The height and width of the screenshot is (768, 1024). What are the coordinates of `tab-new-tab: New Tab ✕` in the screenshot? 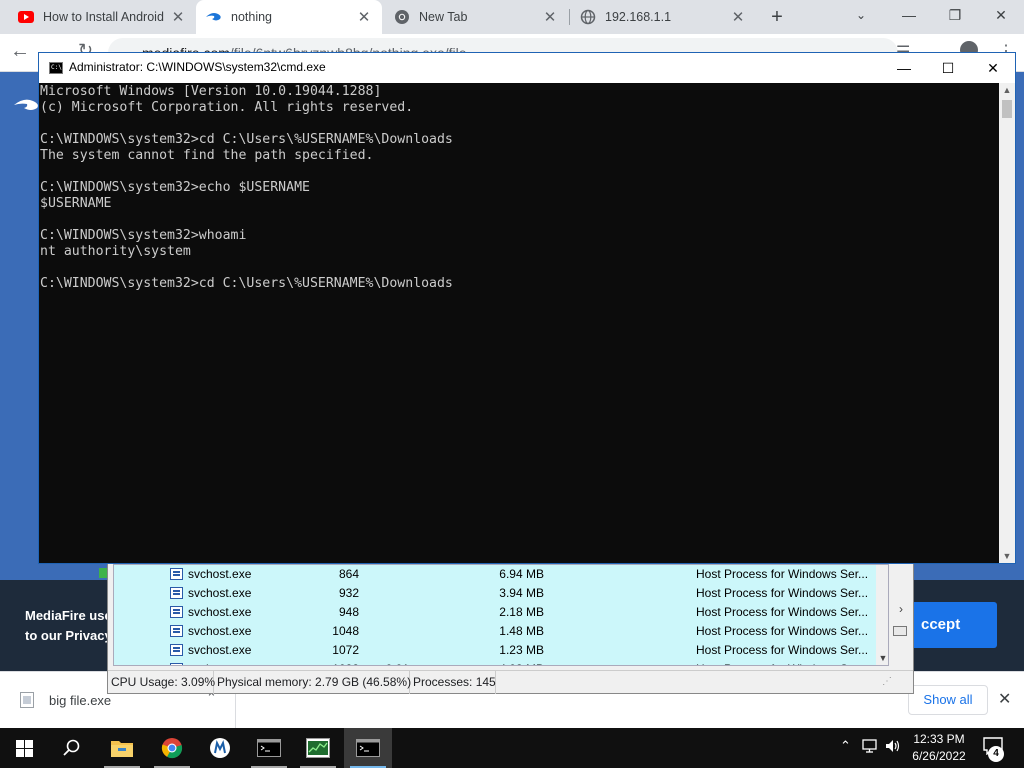 It's located at (476, 17).